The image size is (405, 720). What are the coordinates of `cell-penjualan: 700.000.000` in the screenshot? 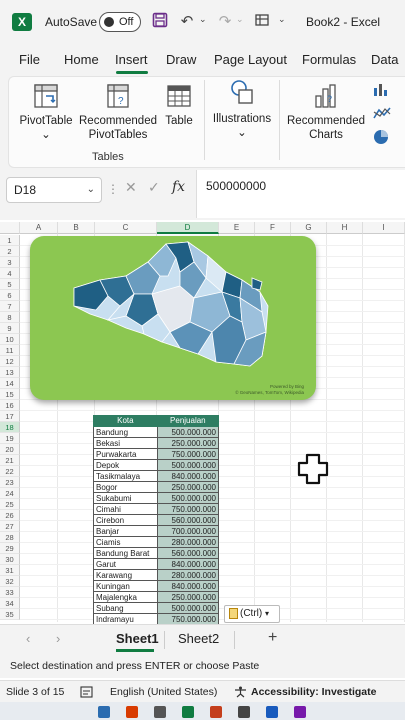 It's located at (188, 531).